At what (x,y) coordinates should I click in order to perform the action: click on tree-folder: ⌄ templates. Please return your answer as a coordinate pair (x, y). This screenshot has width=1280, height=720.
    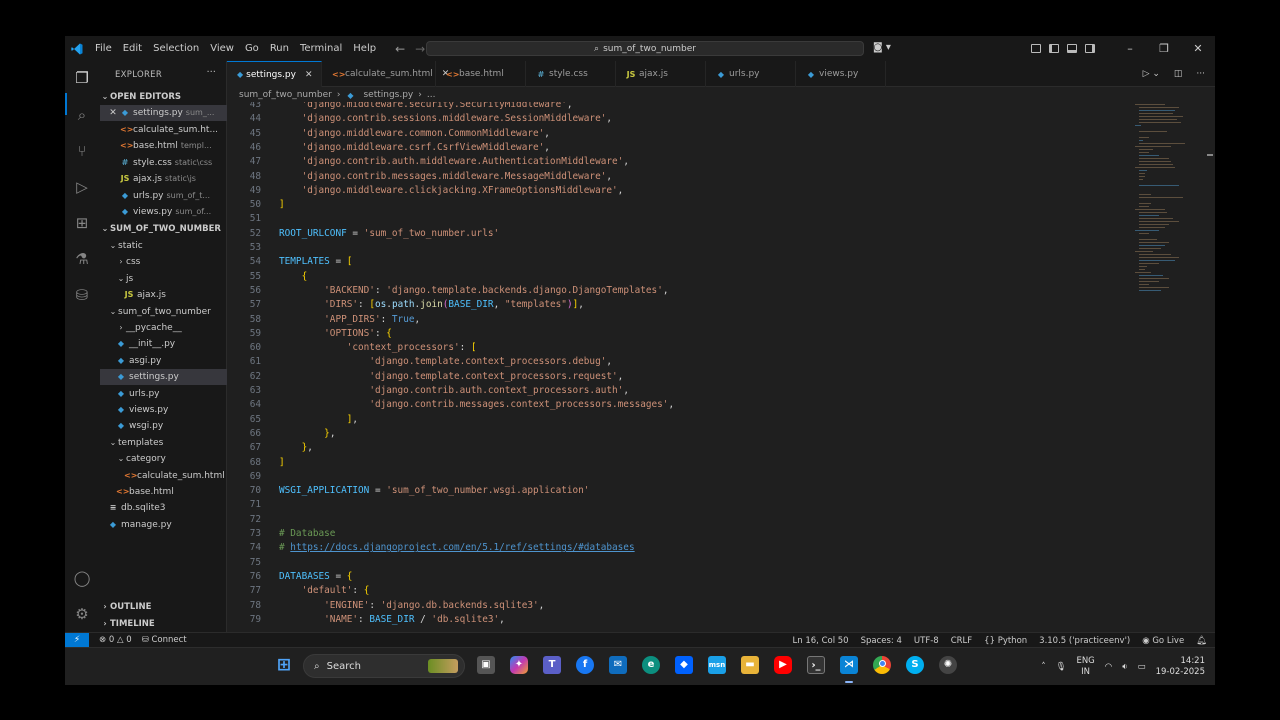
    Looking at the image, I should click on (163, 443).